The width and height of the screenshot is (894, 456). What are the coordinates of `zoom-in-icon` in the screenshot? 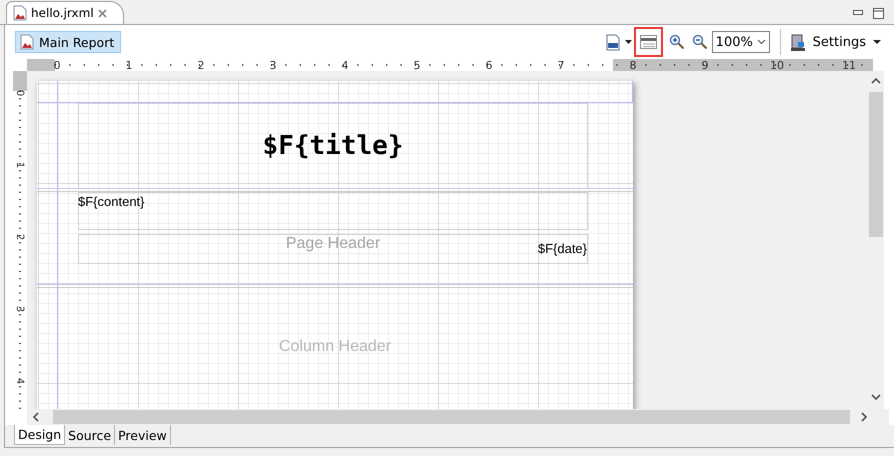 It's located at (676, 42).